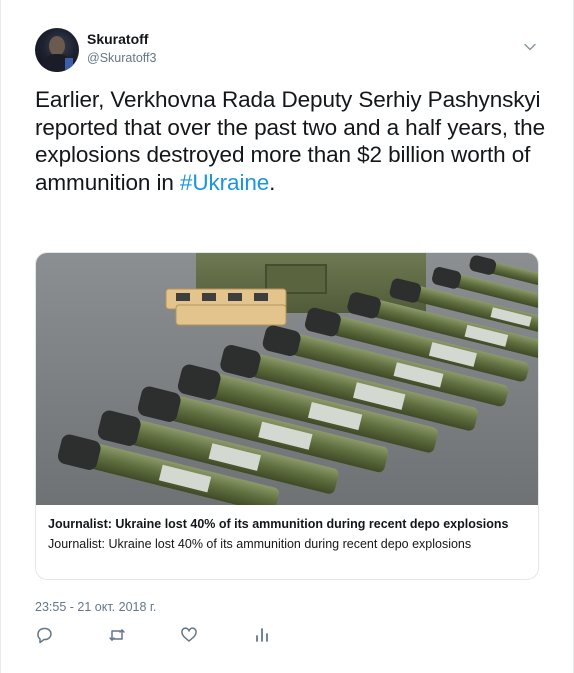  I want to click on hashtag-link: #Ukraine, so click(224, 182).